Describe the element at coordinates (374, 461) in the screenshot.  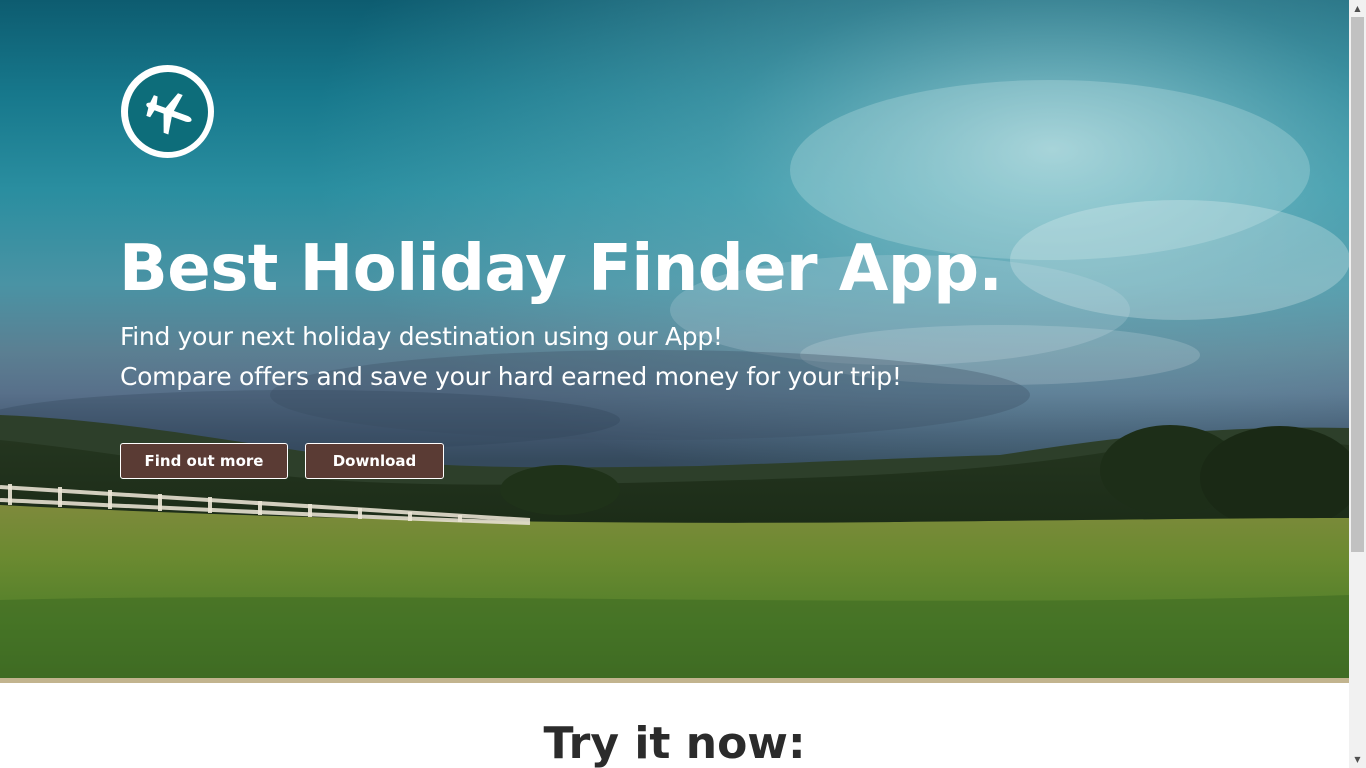
I see `download-button: Download` at that location.